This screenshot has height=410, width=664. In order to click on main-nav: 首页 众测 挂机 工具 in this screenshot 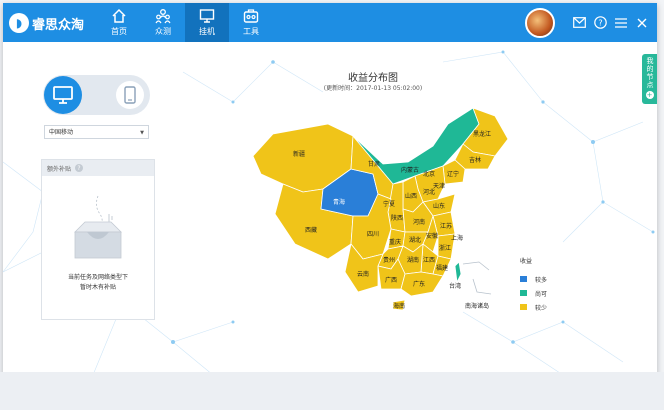, I will do `click(185, 22)`.